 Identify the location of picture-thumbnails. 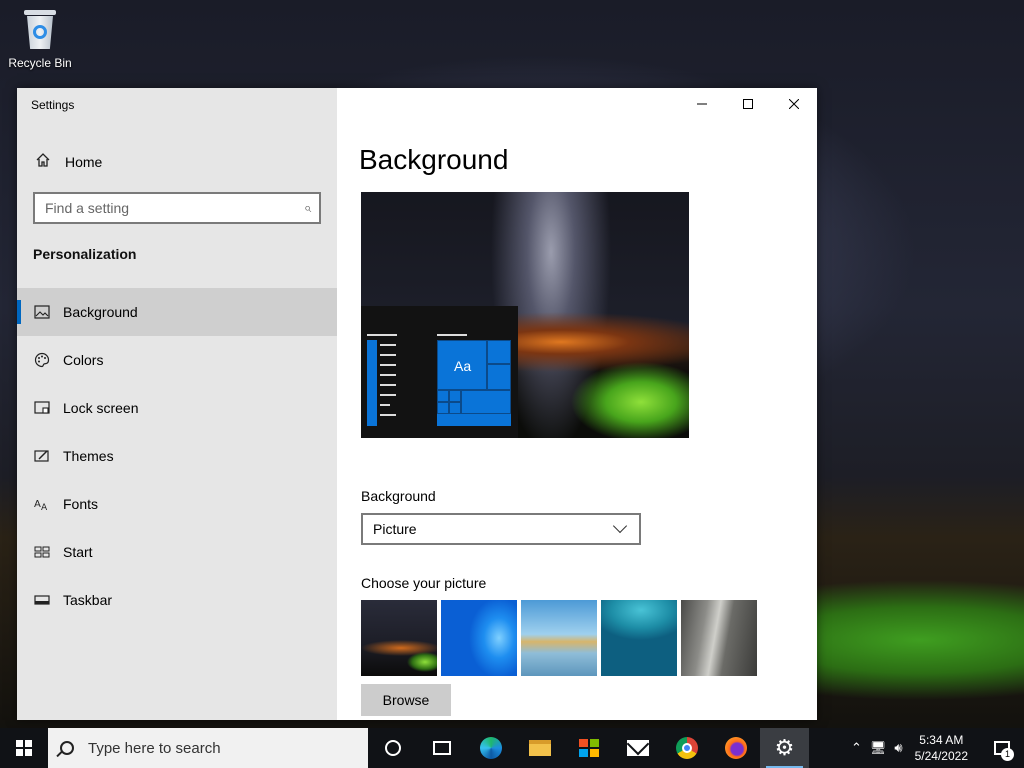
(559, 638).